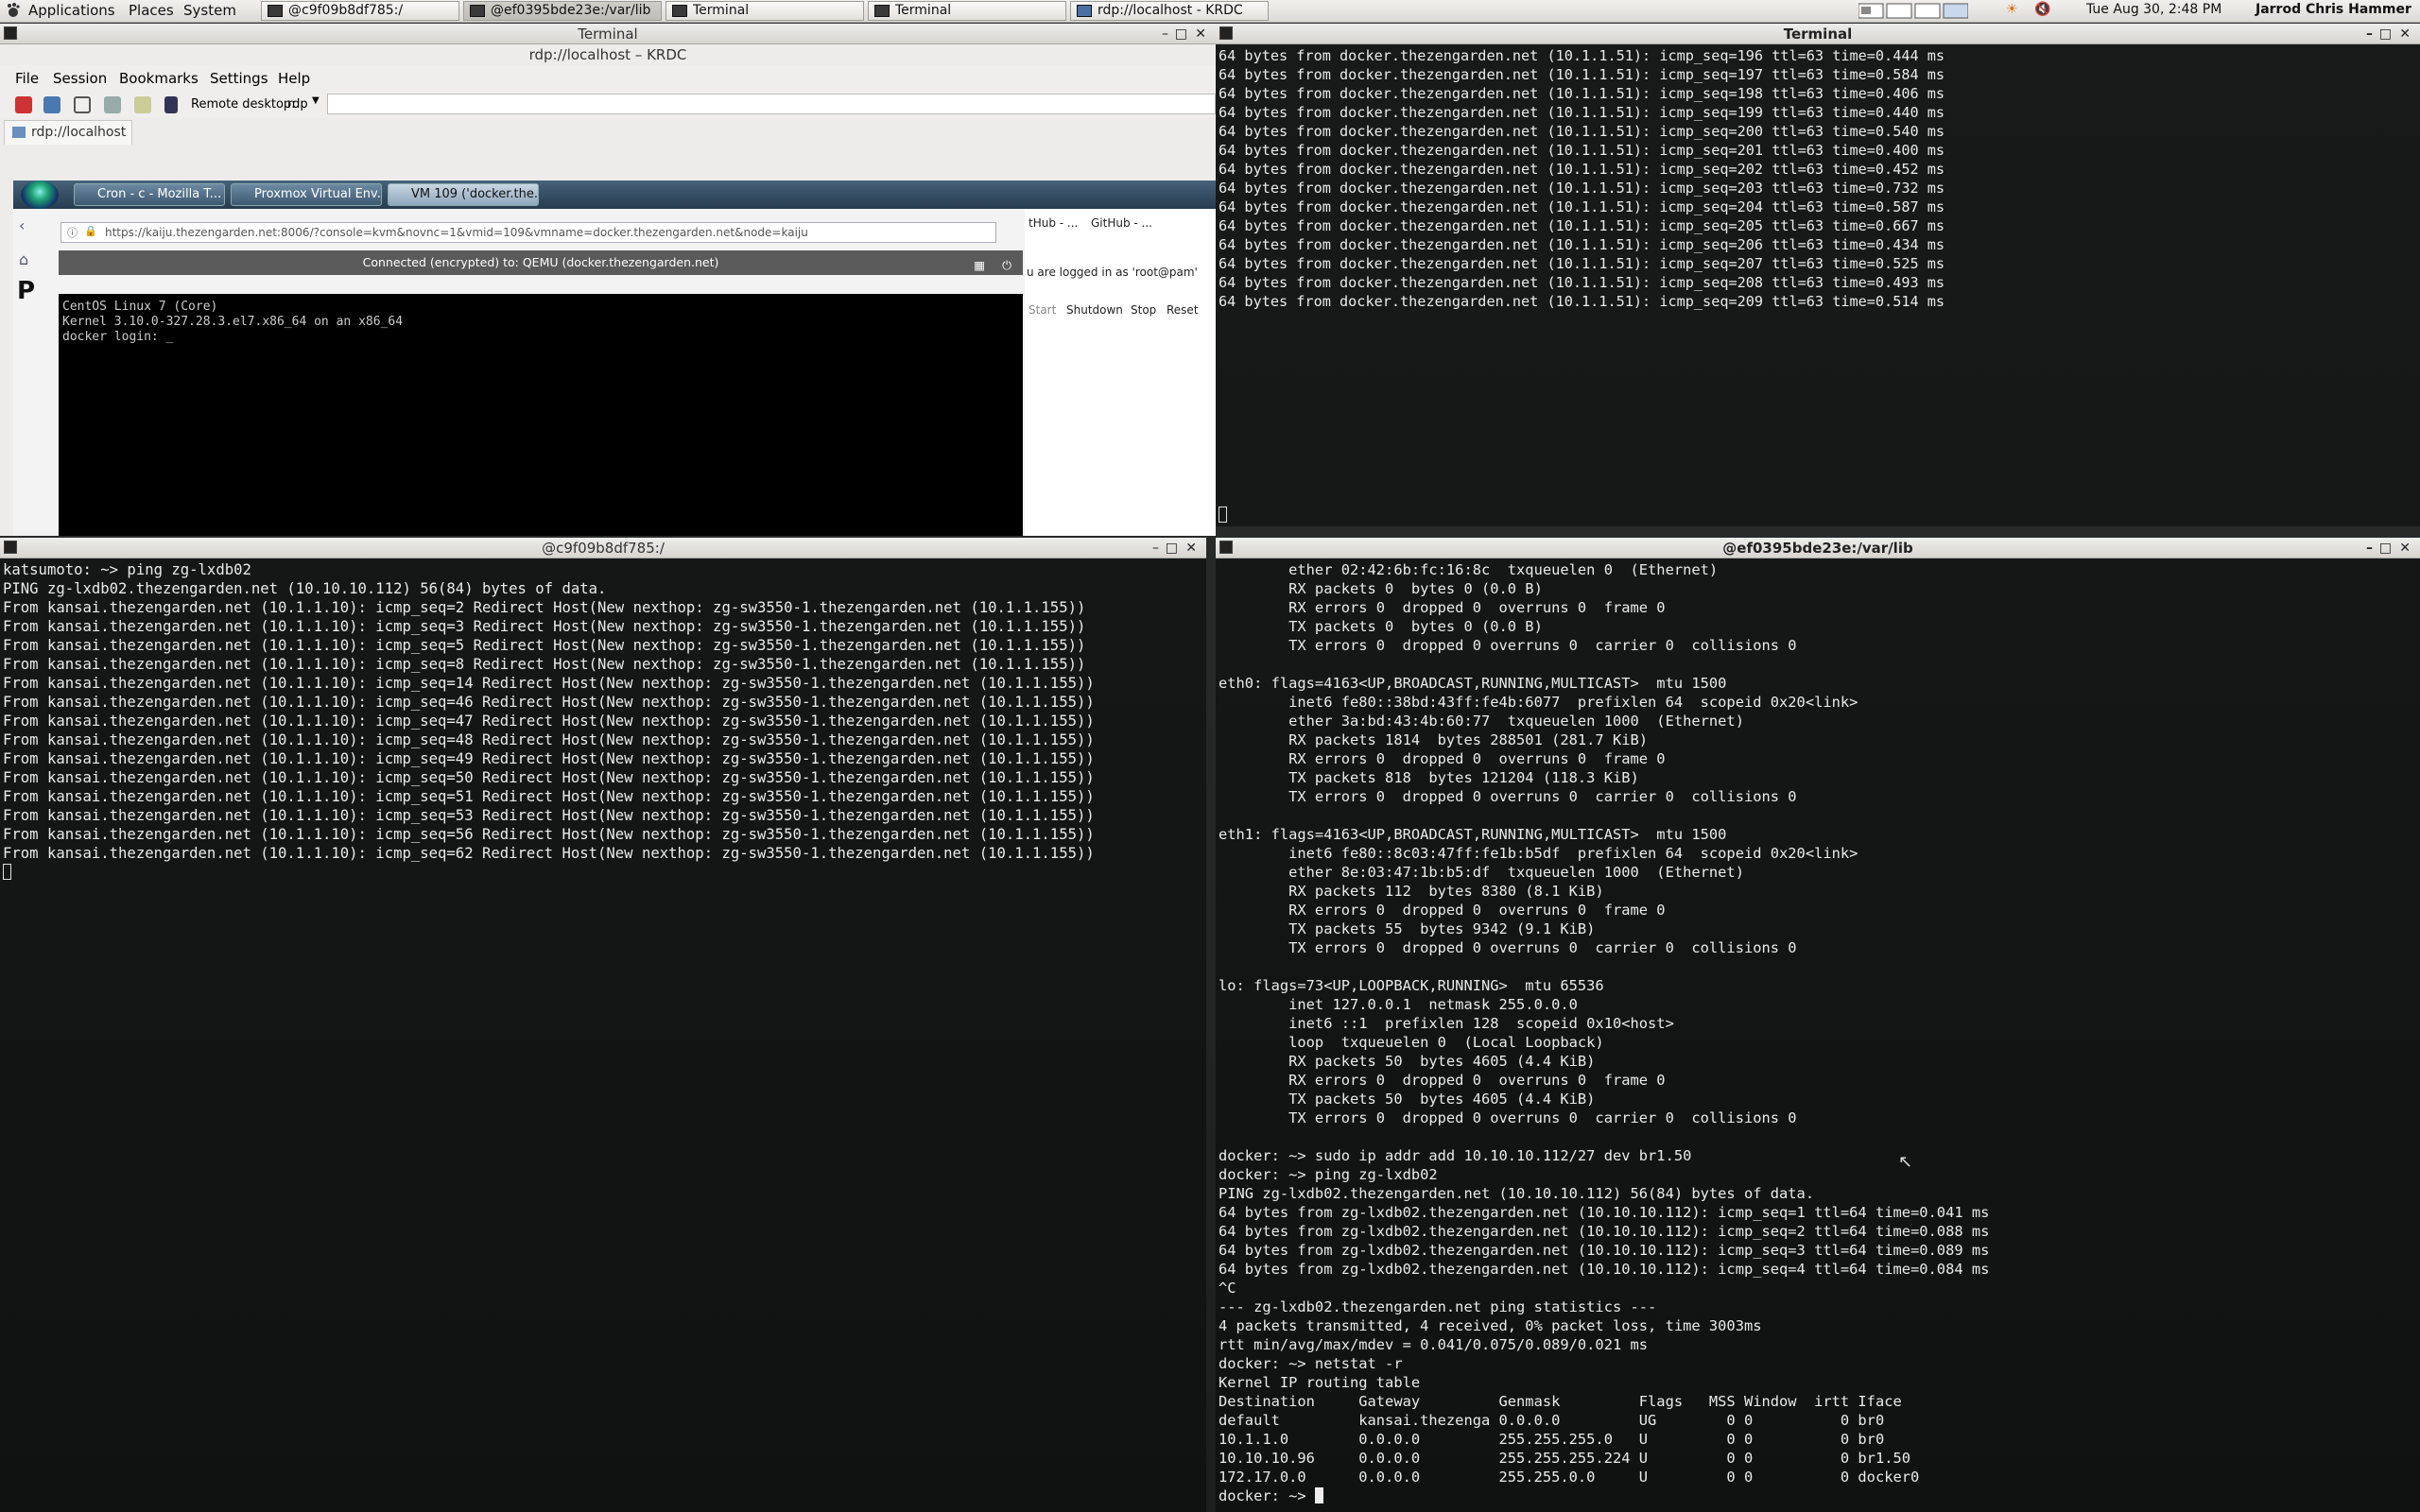  I want to click on terminal-icon, so click(10, 547).